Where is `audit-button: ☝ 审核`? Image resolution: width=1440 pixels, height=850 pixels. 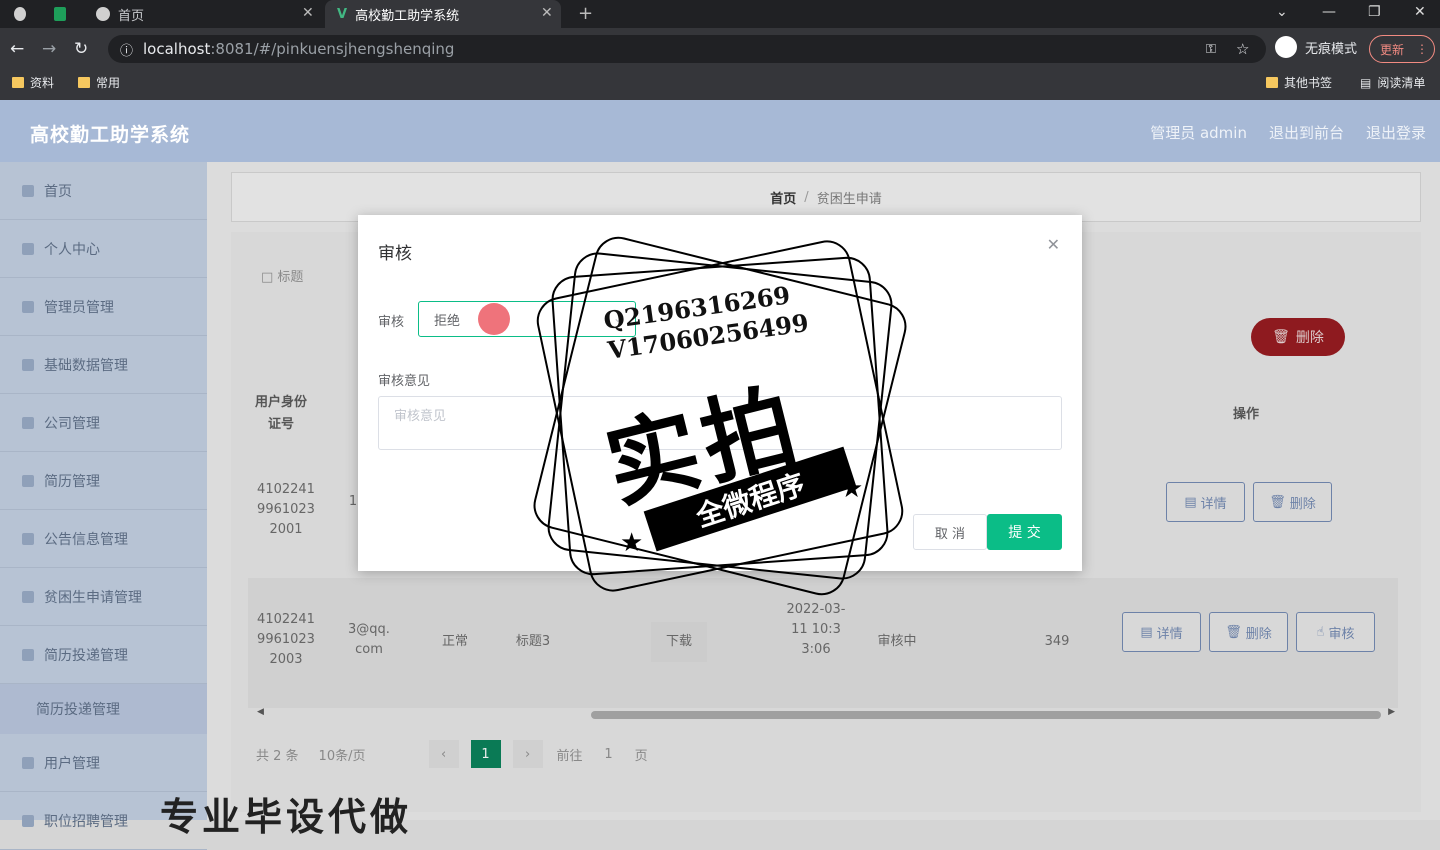
audit-button: ☝ 审核 is located at coordinates (1335, 632).